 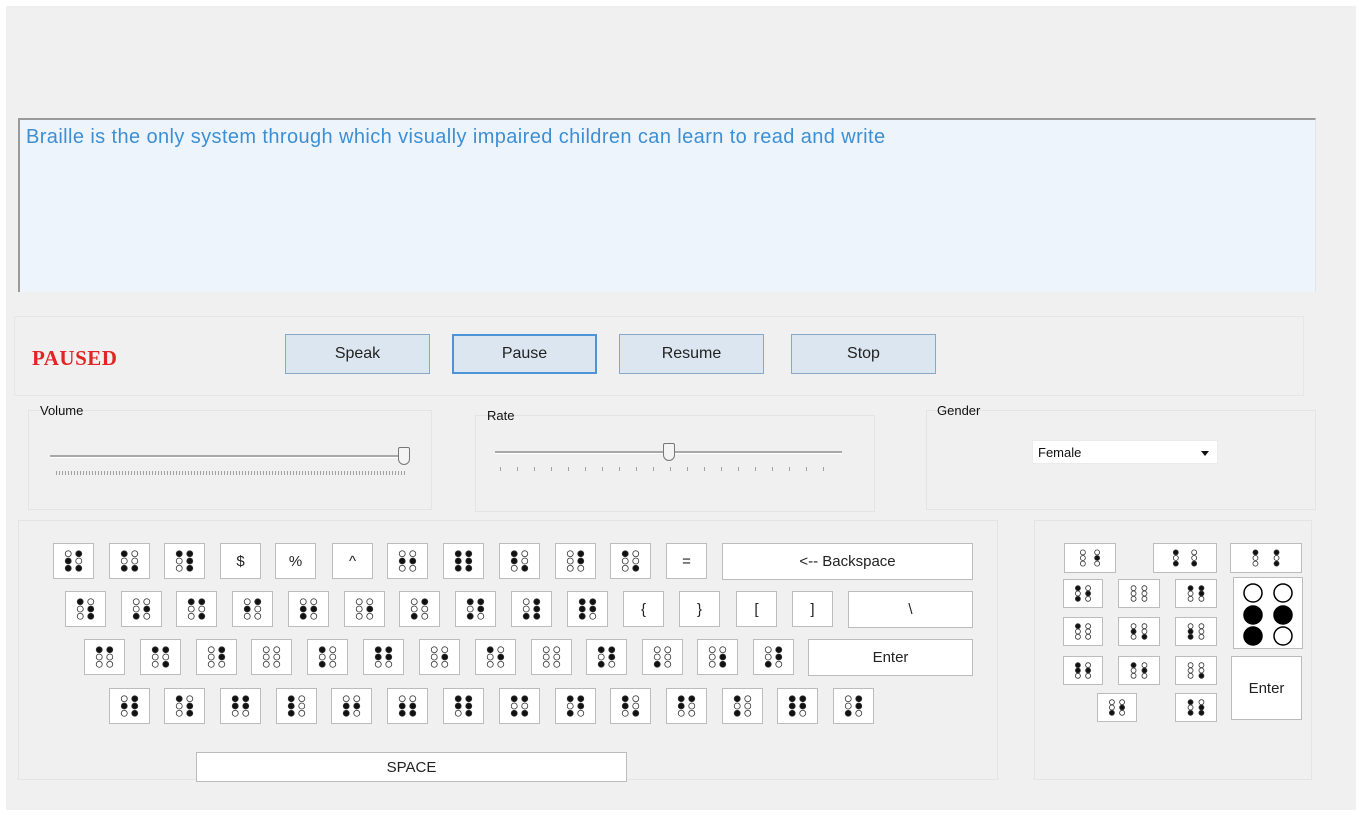 What do you see at coordinates (863, 354) in the screenshot?
I see `stop-button: Stop` at bounding box center [863, 354].